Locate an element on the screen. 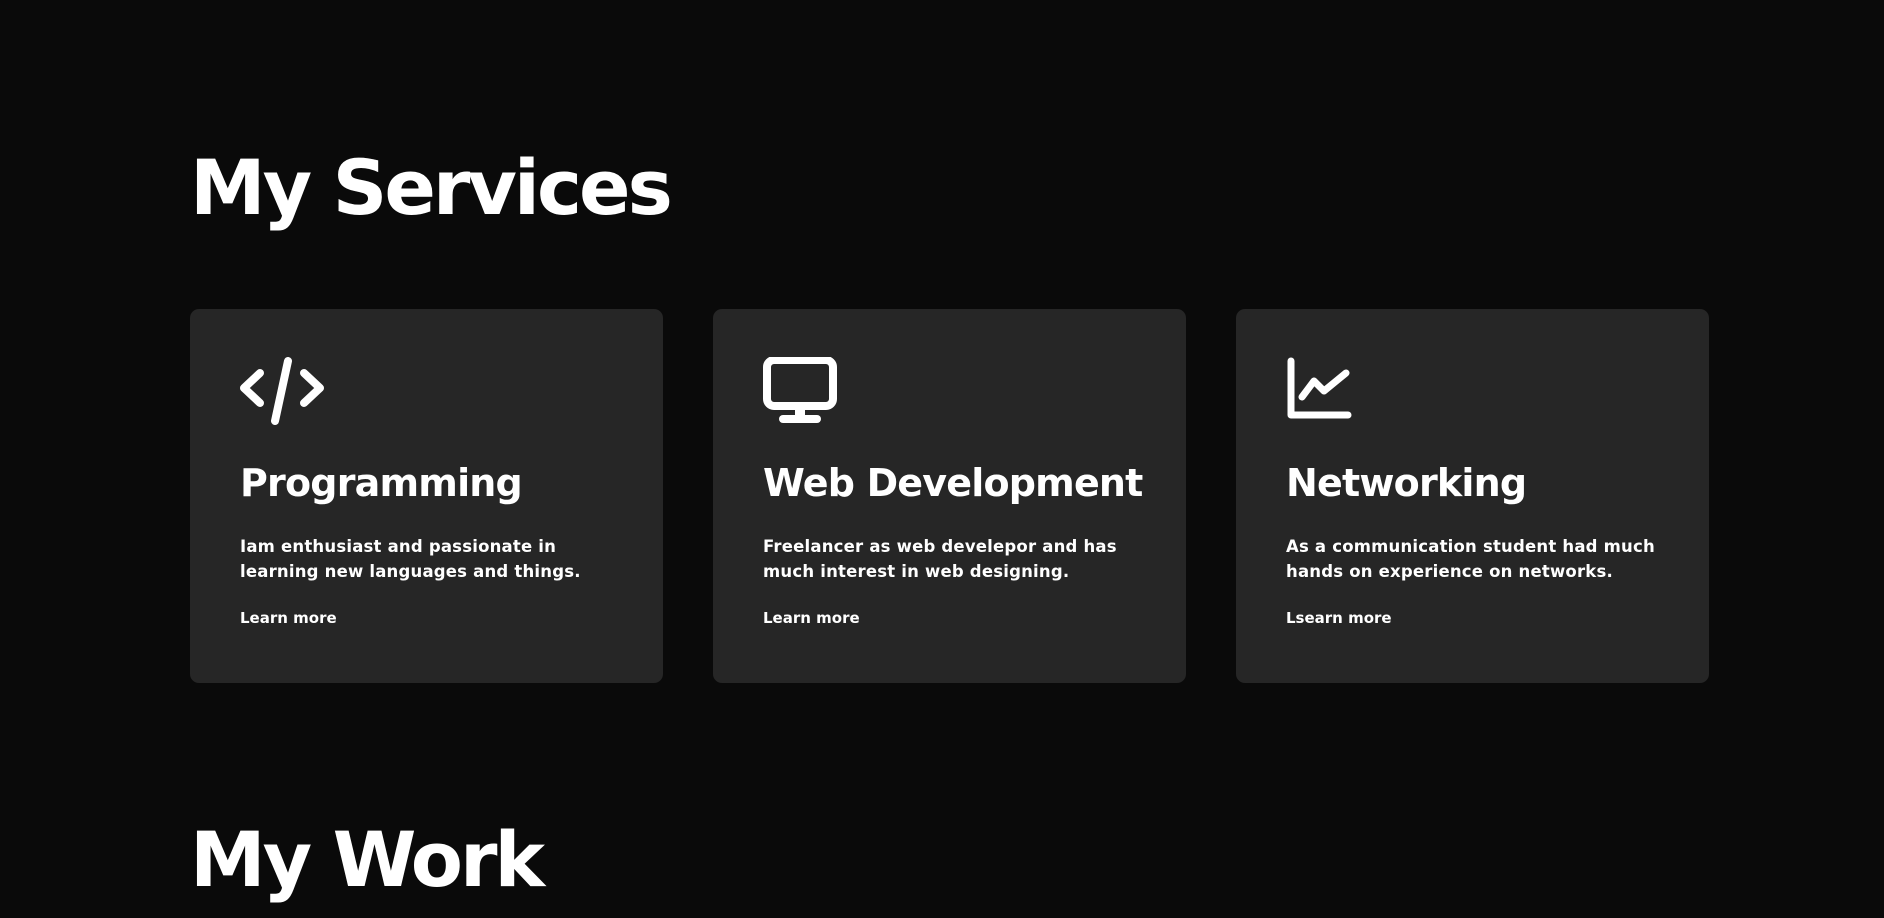  learn-more-link: Lsearn more is located at coordinates (1339, 618).